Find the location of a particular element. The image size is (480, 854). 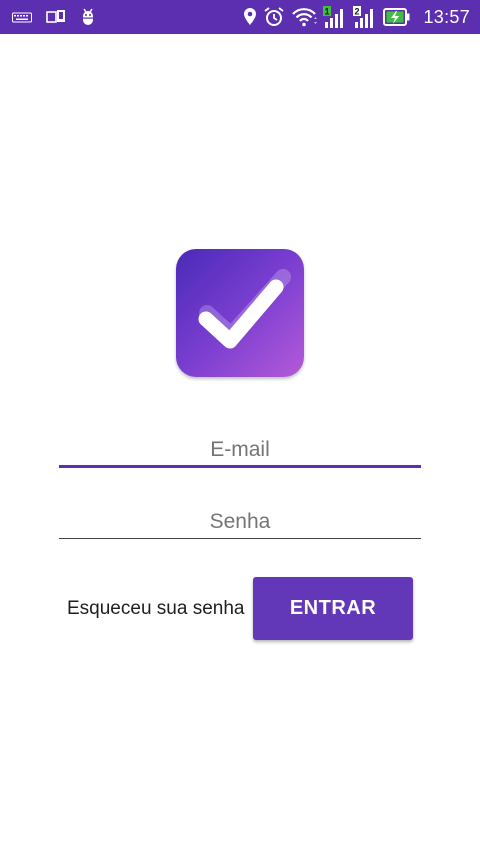

sim1-label: 1 is located at coordinates (327, 12).